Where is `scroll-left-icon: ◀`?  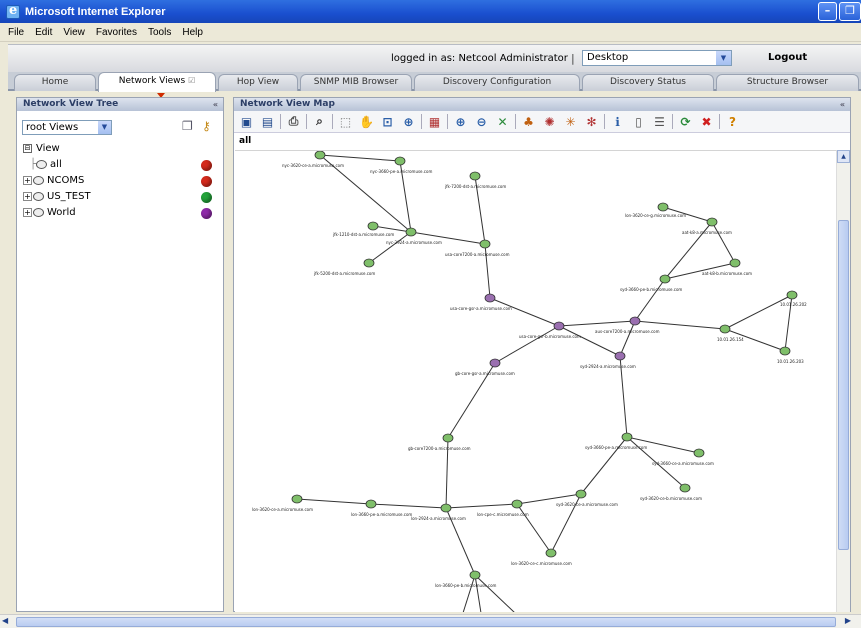 scroll-left-icon: ◀ is located at coordinates (5, 620).